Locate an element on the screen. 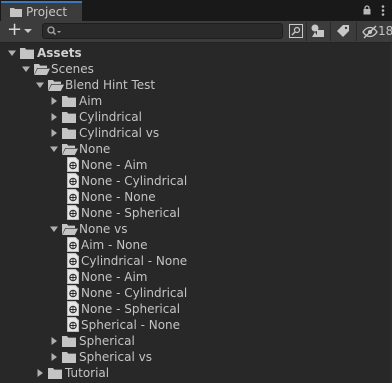 This screenshot has width=392, height=383. tree-row-label: Aim - None is located at coordinates (114, 245).